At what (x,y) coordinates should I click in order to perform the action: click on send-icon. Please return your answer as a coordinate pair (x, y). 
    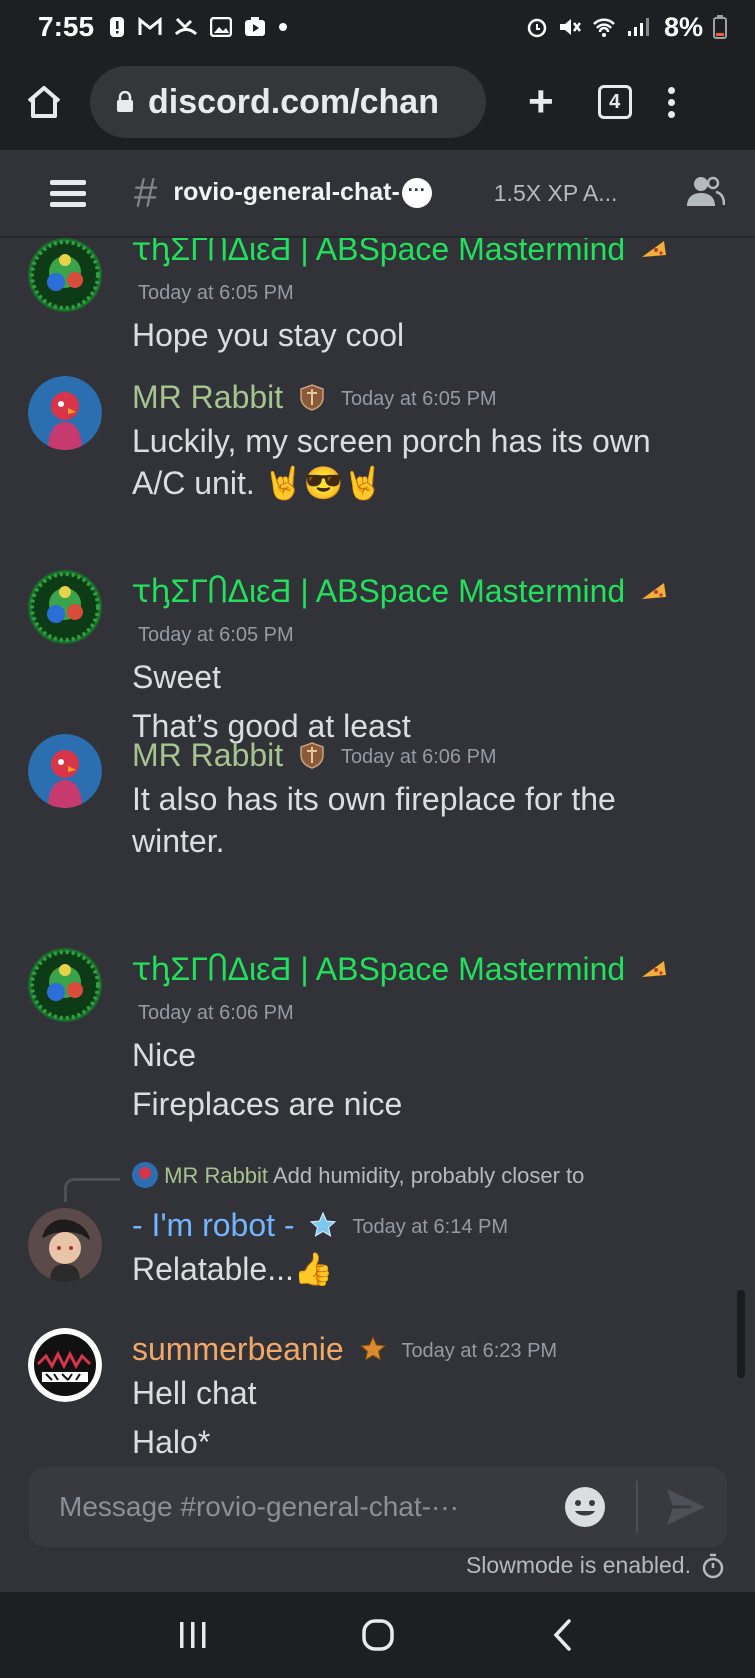
    Looking at the image, I should click on (686, 1507).